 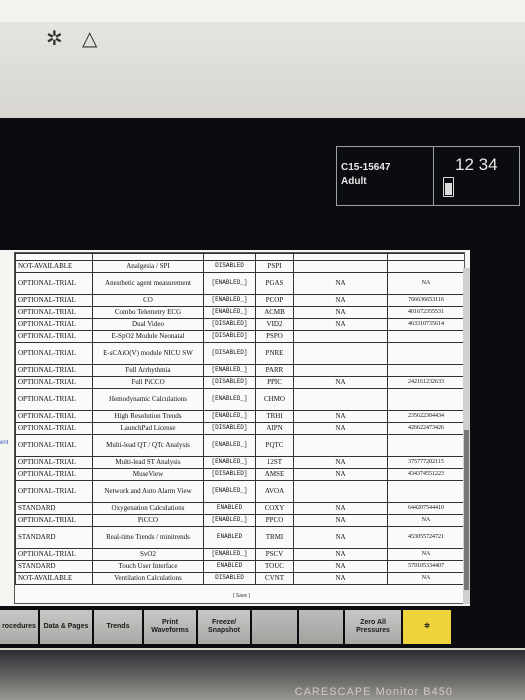 What do you see at coordinates (425, 382) in the screenshot?
I see `key-cell: 242161232633` at bounding box center [425, 382].